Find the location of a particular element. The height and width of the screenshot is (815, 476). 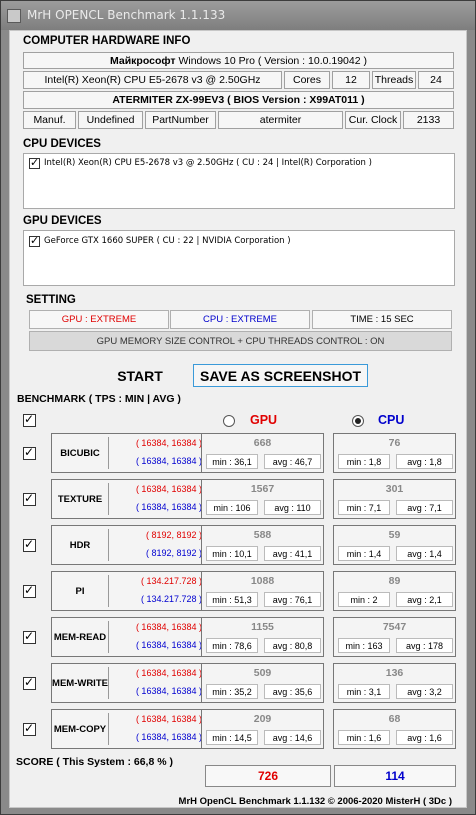

gpu-device-checkbox is located at coordinates (34, 240).